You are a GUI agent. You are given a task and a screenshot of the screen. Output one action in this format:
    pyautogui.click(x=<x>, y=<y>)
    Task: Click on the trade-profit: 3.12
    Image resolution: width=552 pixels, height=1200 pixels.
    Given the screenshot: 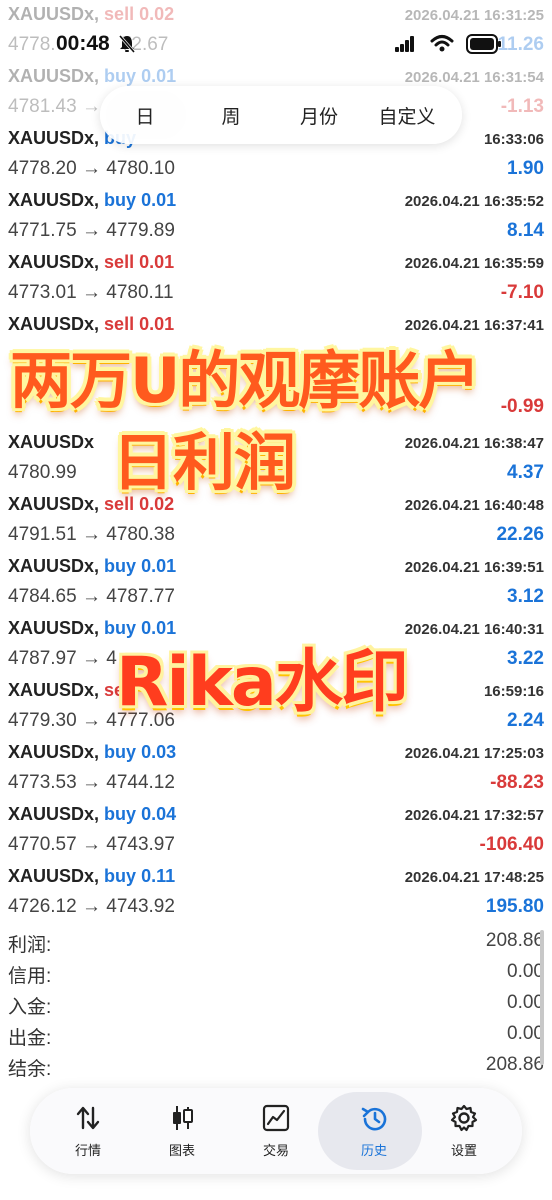 What is the action you would take?
    pyautogui.click(x=525, y=596)
    